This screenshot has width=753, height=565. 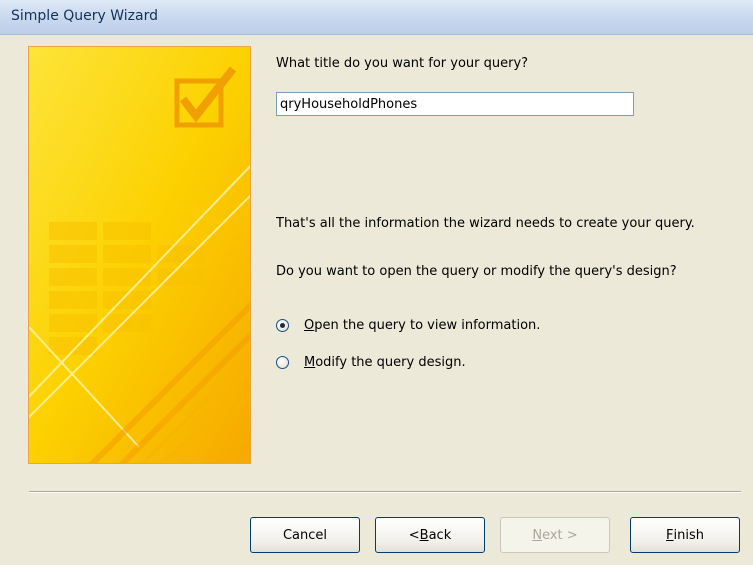 What do you see at coordinates (385, 492) in the screenshot?
I see `button-separator` at bounding box center [385, 492].